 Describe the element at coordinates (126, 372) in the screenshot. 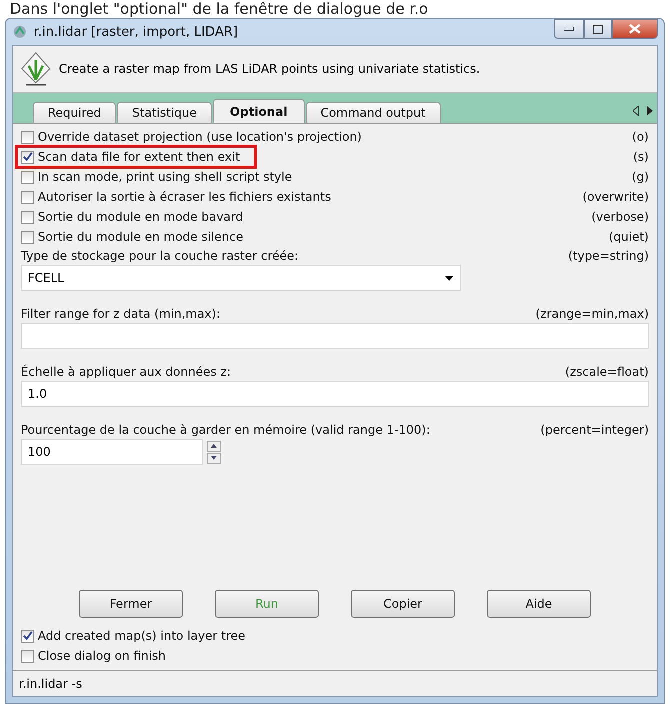

I see `field-label: Échelle à appliquer aux données z:` at that location.